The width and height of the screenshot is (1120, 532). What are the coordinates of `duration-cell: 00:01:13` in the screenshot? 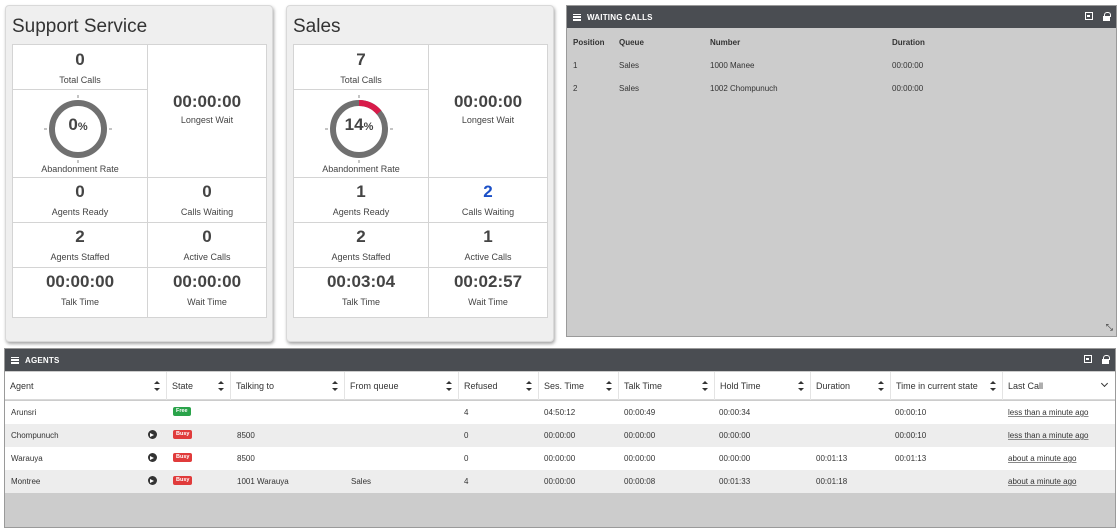 It's located at (832, 458).